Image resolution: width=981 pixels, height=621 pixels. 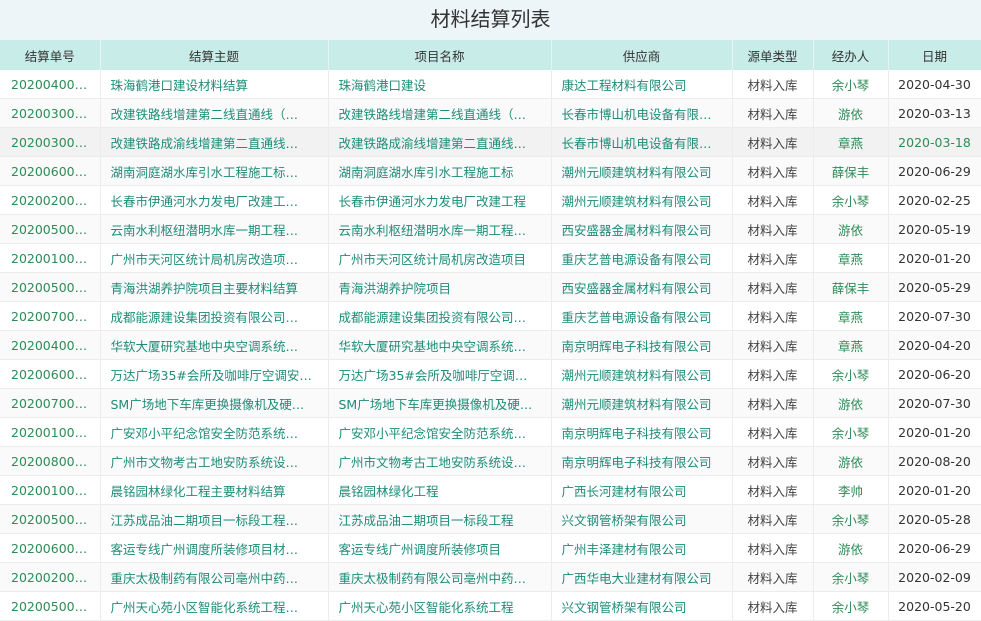 I want to click on column-header-project: 项目名称, so click(x=440, y=55).